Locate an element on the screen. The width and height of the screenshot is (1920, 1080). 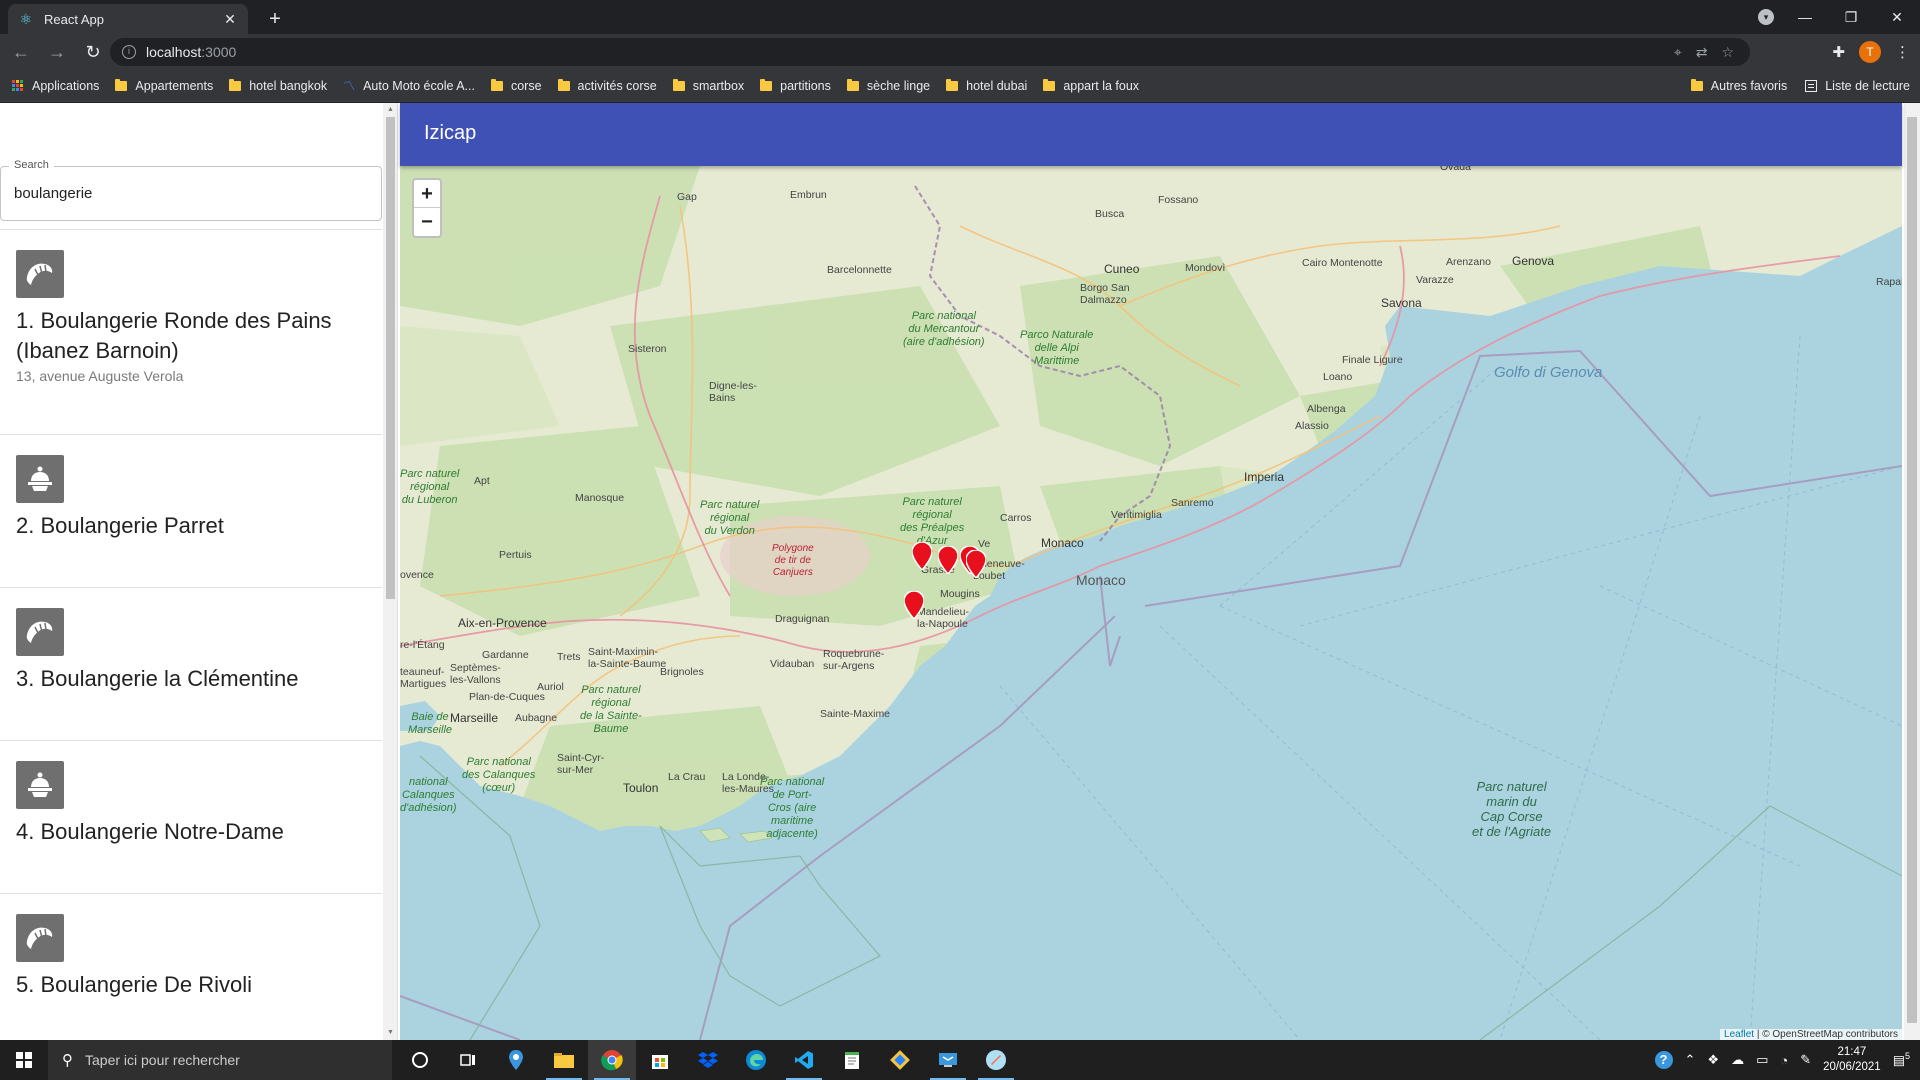
close-tab-icon: ✕ is located at coordinates (230, 19).